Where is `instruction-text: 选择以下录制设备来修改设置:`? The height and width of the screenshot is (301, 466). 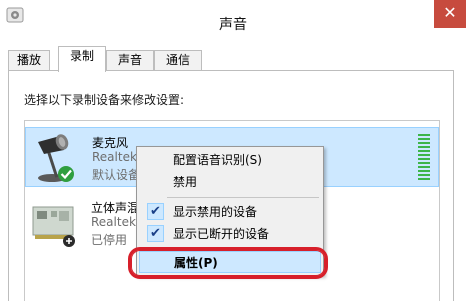 instruction-text: 选择以下录制设备来修改设置: is located at coordinates (104, 100).